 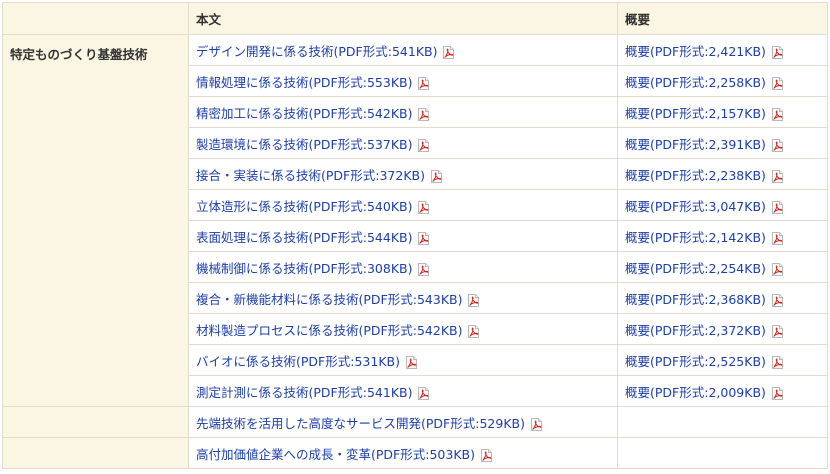 I want to click on table-row: 先端技術を活用した高度なサービス開発(PDF形式:529KB), so click(x=415, y=422).